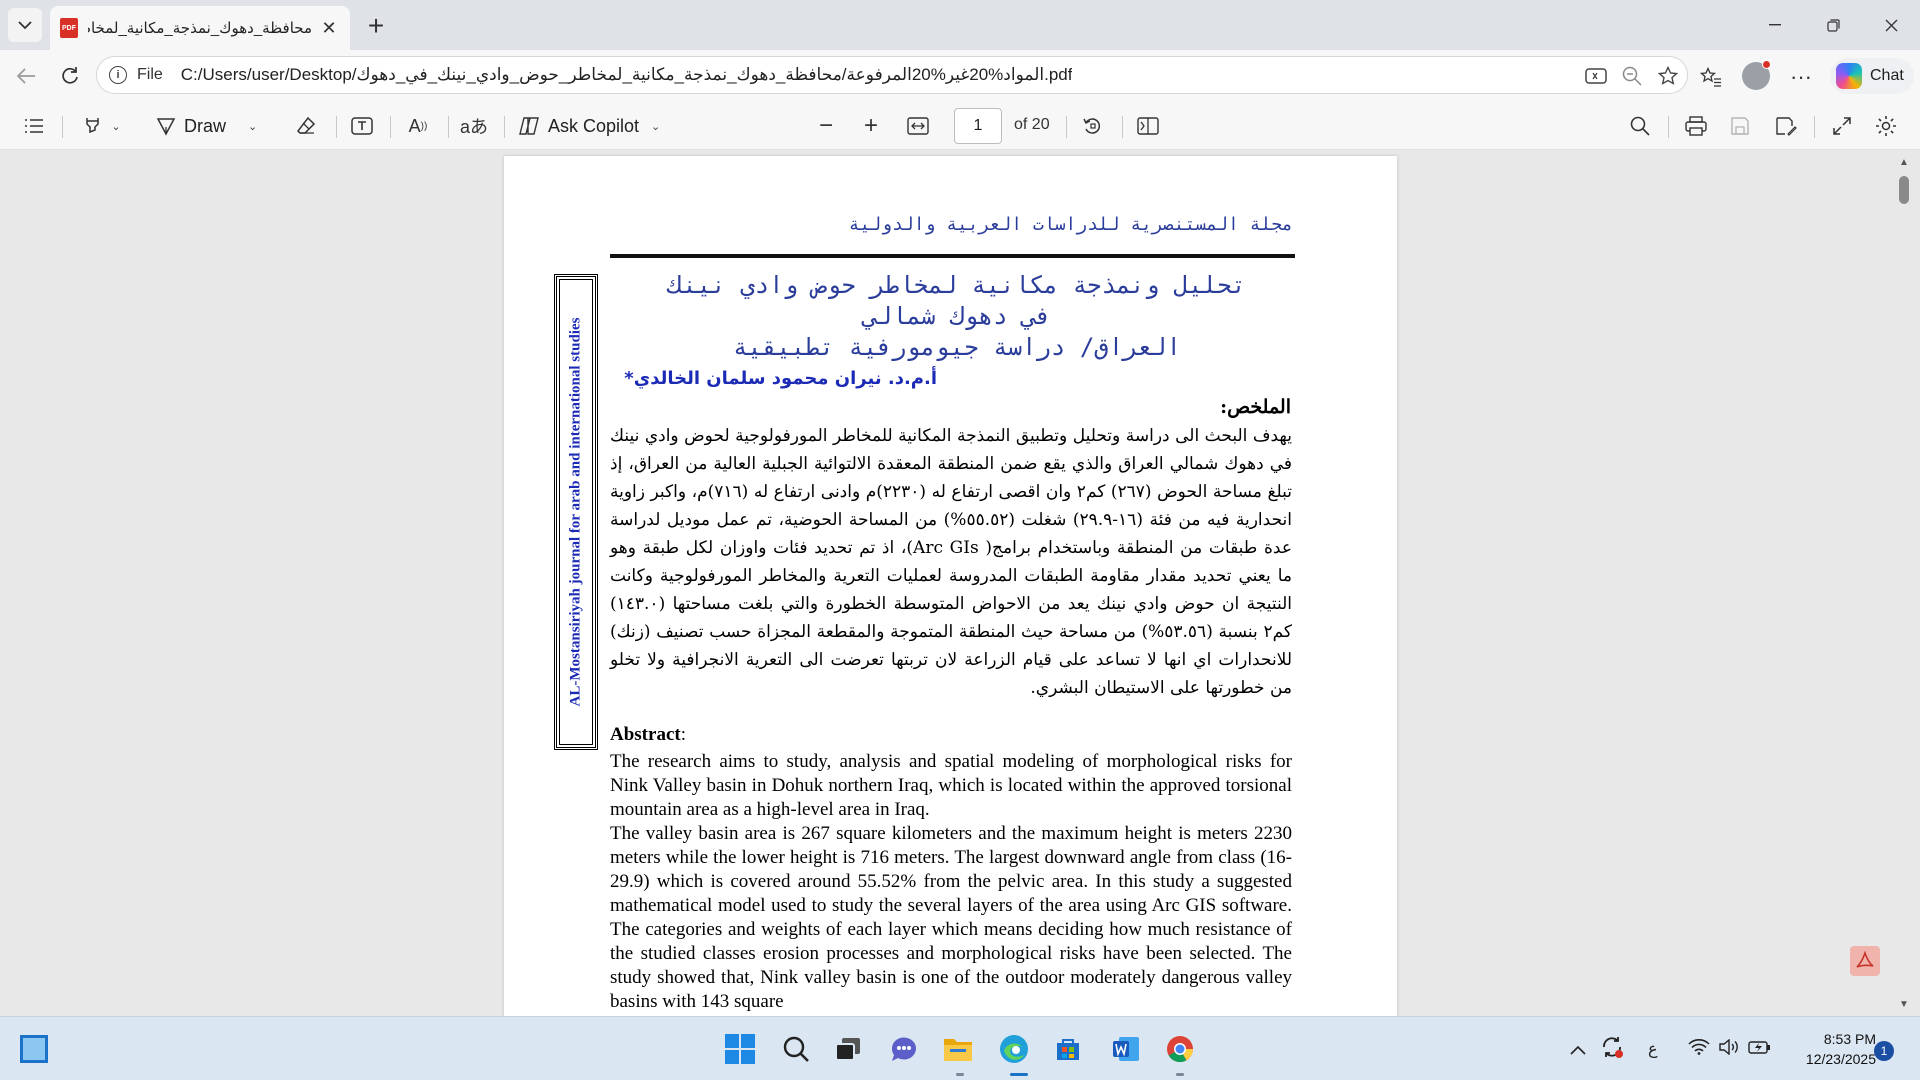 This screenshot has height=1080, width=1920. What do you see at coordinates (1904, 162) in the screenshot?
I see `scroll-up-arrow-icon: ▲` at bounding box center [1904, 162].